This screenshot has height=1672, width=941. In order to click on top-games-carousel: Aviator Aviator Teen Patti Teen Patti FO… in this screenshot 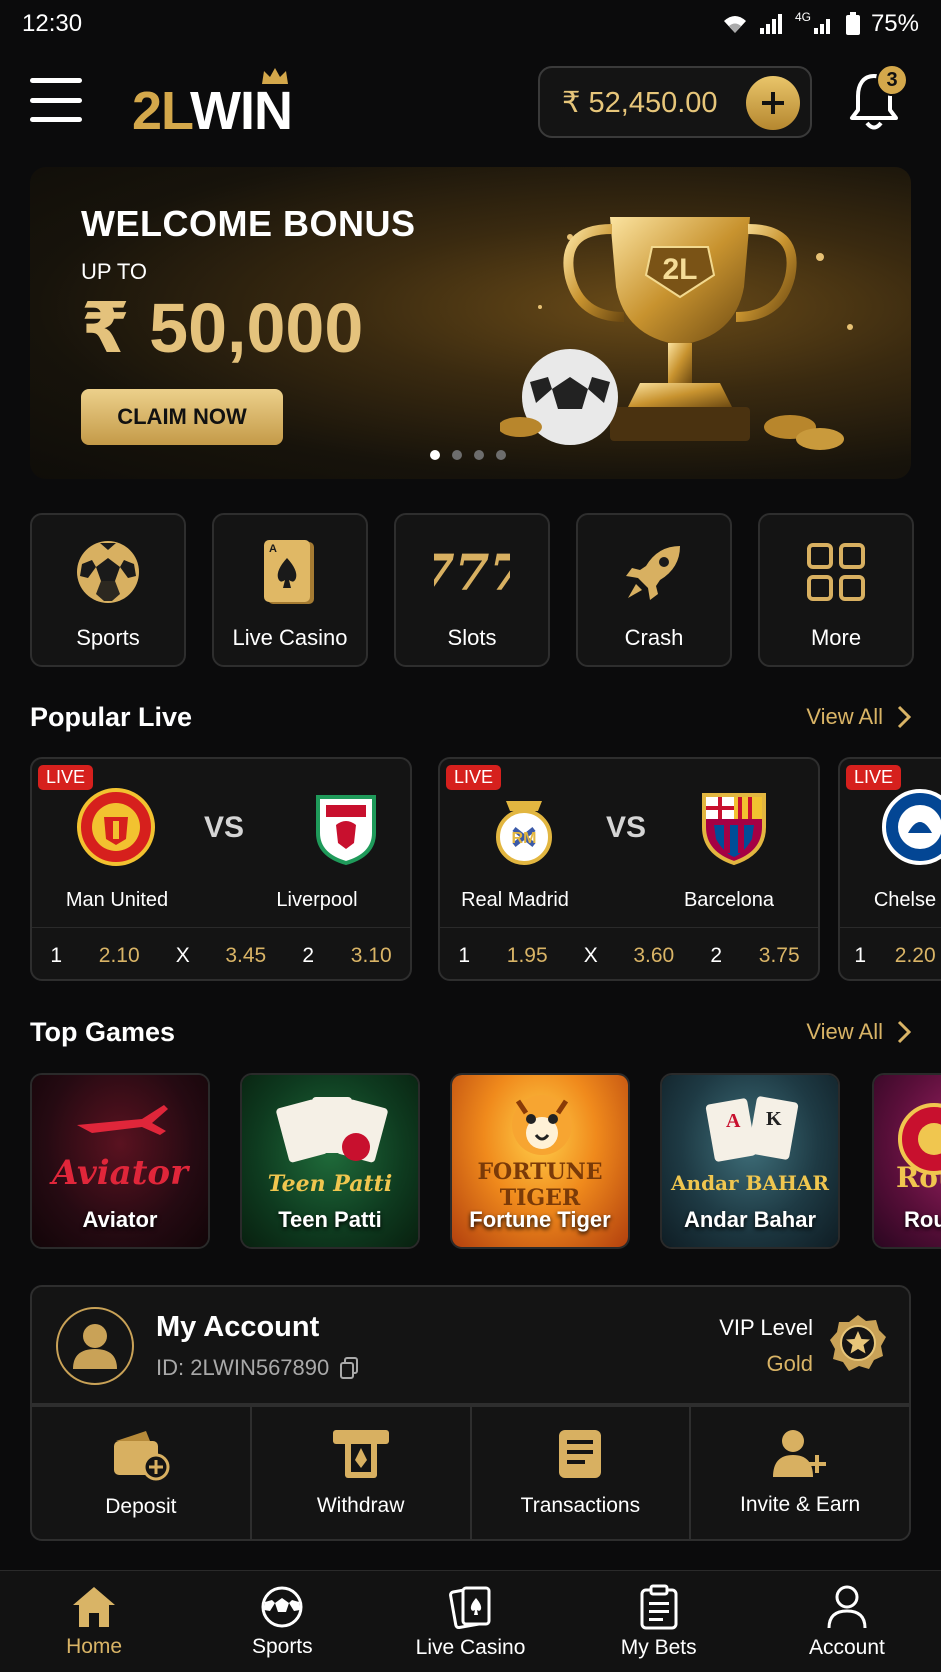, I will do `click(485, 1161)`.